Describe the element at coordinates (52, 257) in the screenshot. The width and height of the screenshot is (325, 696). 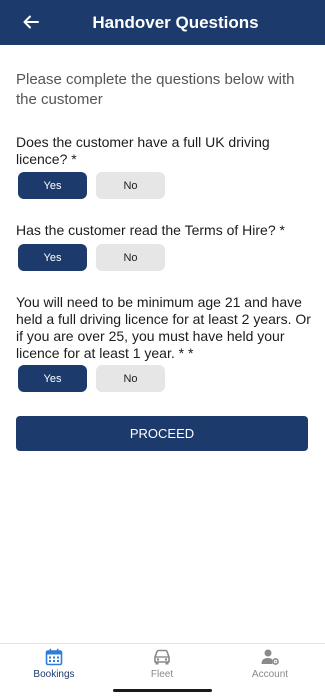
I see `q2-yes-button: Yes` at that location.